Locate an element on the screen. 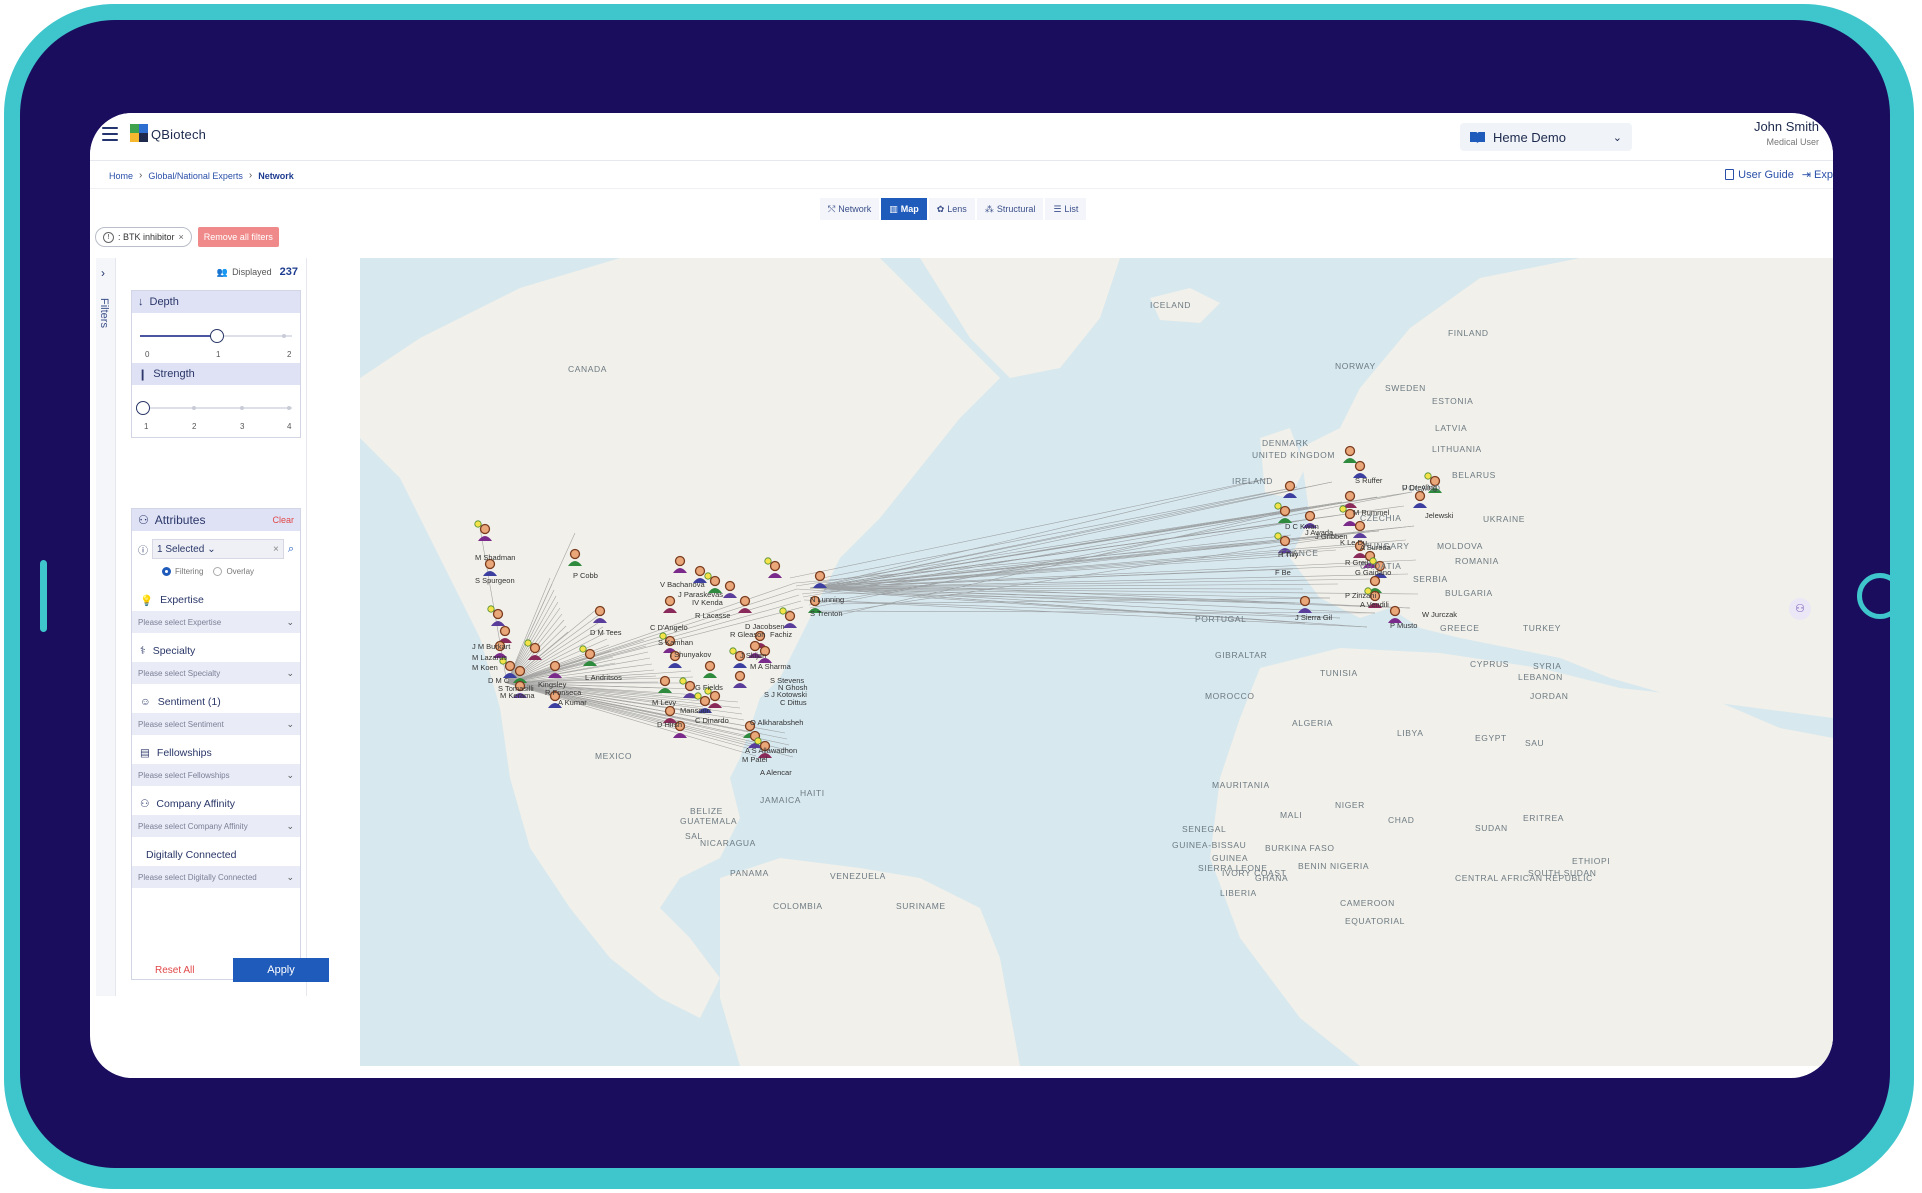 The width and height of the screenshot is (1922, 1193). europe-landmass is located at coordinates (1561, 488).